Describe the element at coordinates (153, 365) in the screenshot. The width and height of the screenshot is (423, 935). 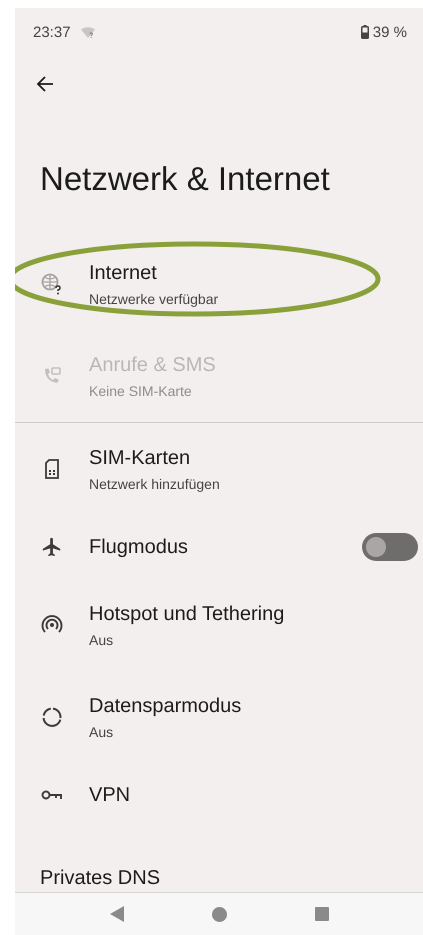
I see `item-title: Anrufe & SMS` at that location.